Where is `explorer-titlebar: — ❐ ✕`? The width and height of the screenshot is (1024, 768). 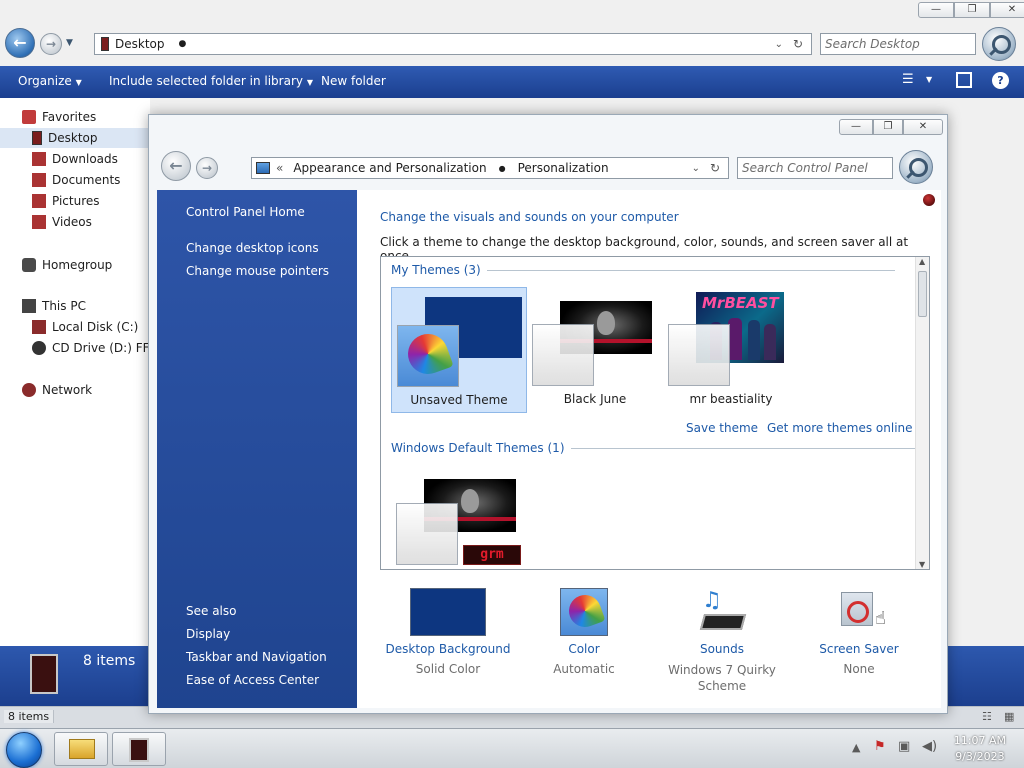
explorer-titlebar: — ❐ ✕ is located at coordinates (512, 11).